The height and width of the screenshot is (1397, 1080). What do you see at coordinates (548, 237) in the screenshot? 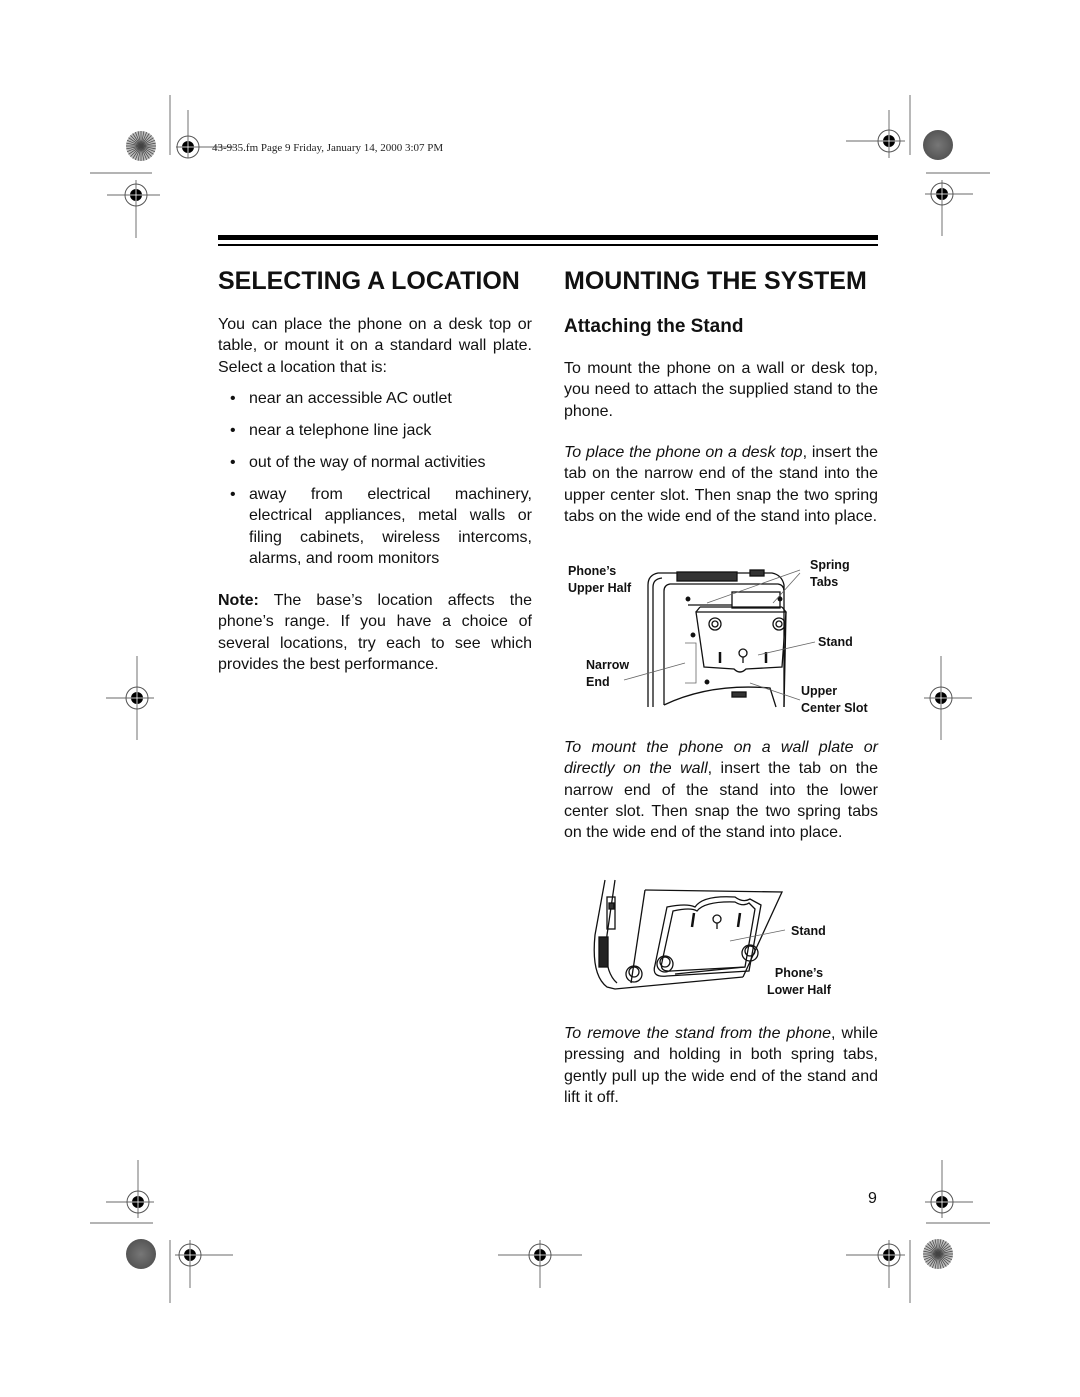
I see `header-rule-thick` at bounding box center [548, 237].